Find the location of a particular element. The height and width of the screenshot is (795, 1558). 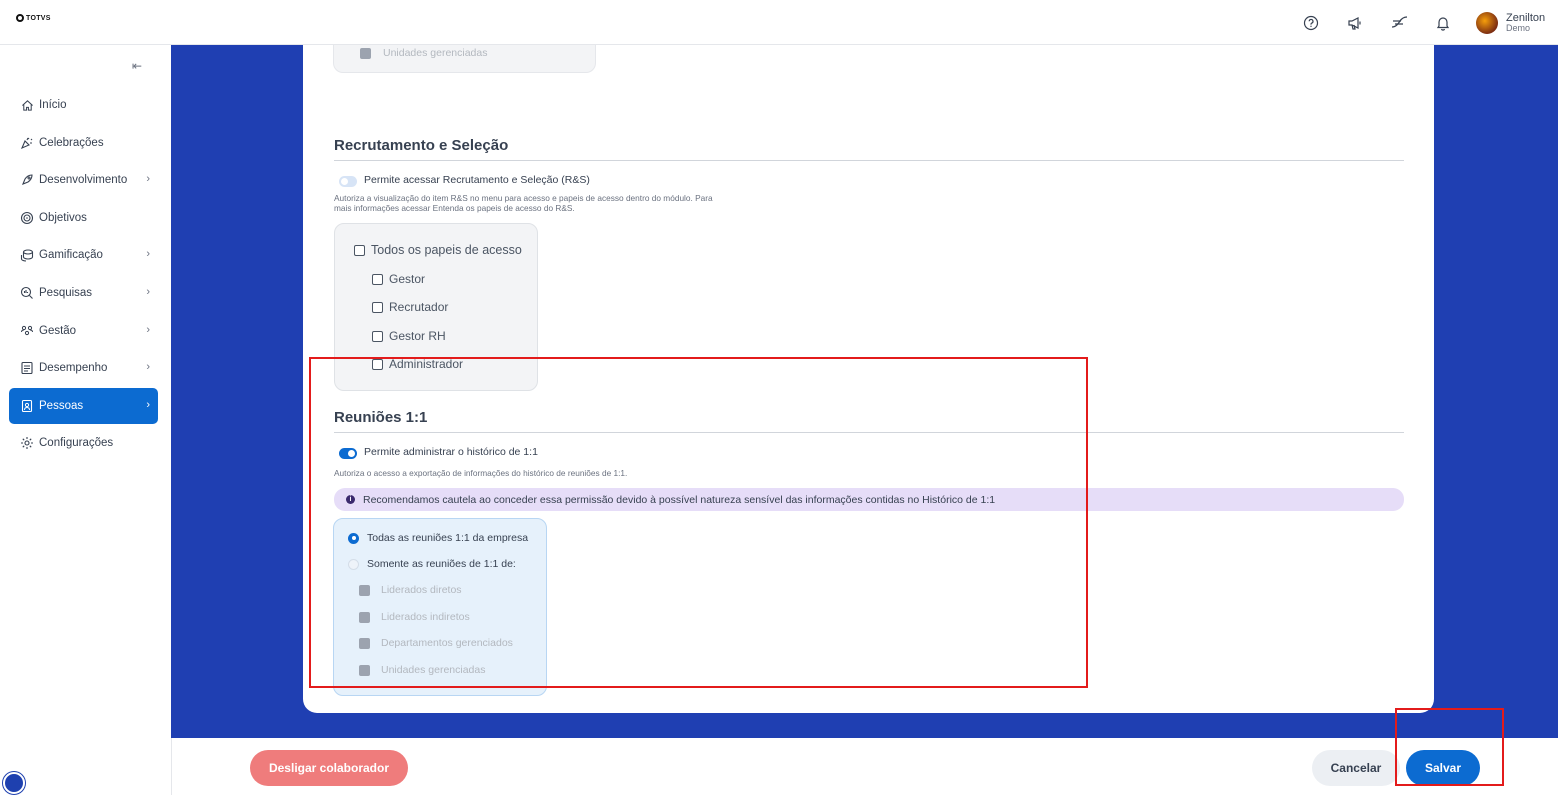

sidebar-item-gamificacao: Gamificação › is located at coordinates (83, 255).